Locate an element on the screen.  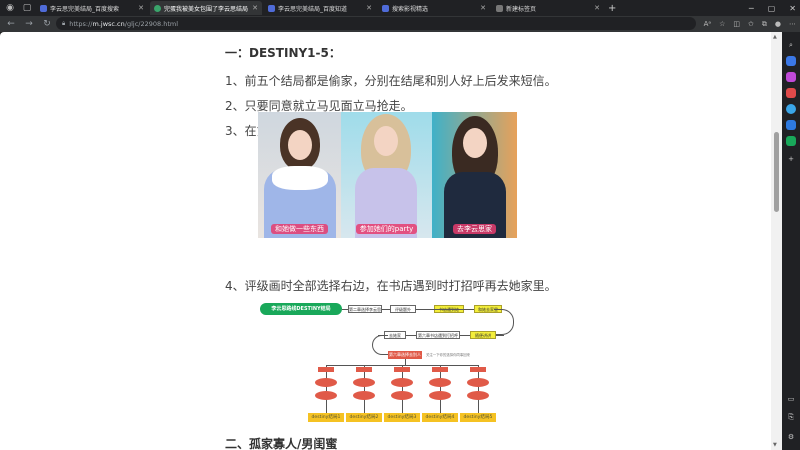
copilot-icon is located at coordinates (791, 109).